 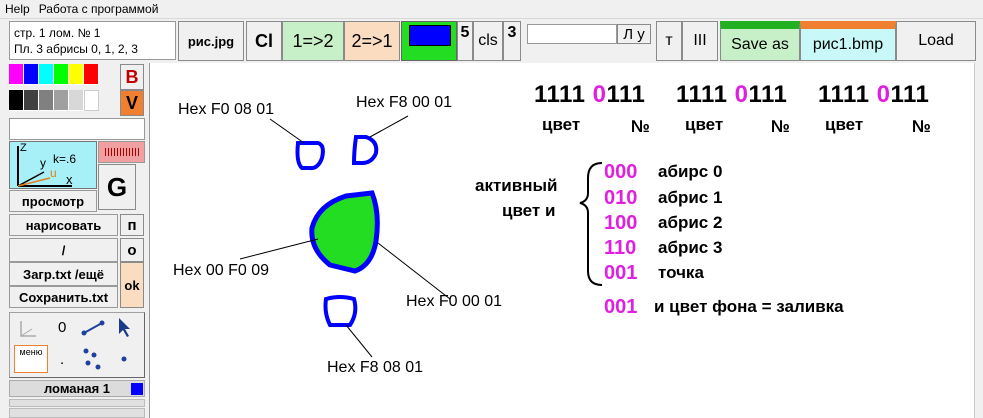 I want to click on cl-button: Cl, so click(x=264, y=41).